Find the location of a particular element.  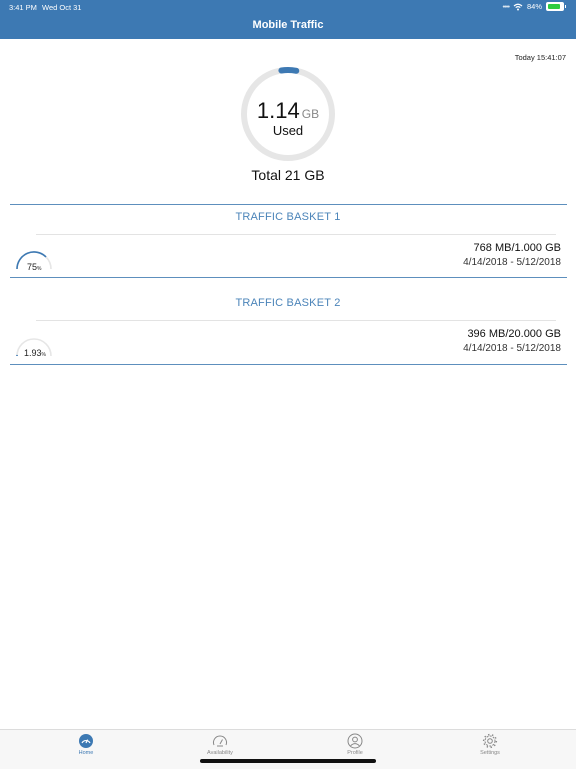

battery-percent: 84% is located at coordinates (534, 6).